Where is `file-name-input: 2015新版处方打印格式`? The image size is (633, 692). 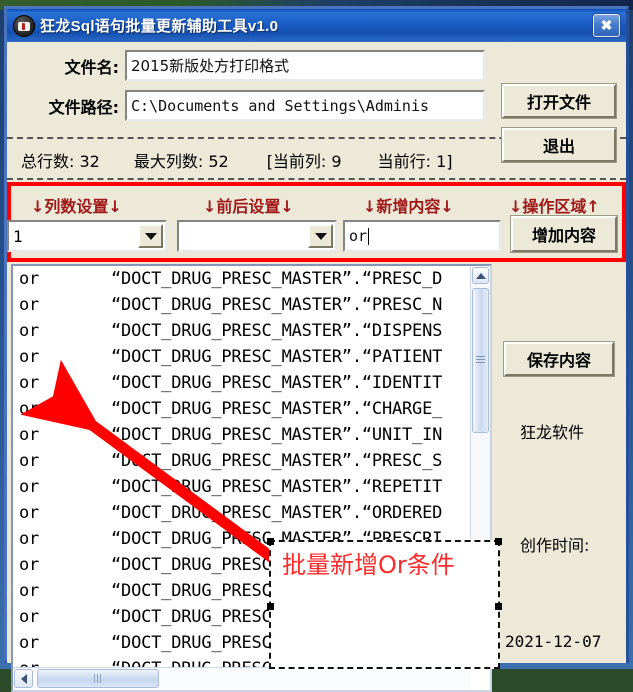
file-name-input: 2015新版处方打印格式 is located at coordinates (305, 65).